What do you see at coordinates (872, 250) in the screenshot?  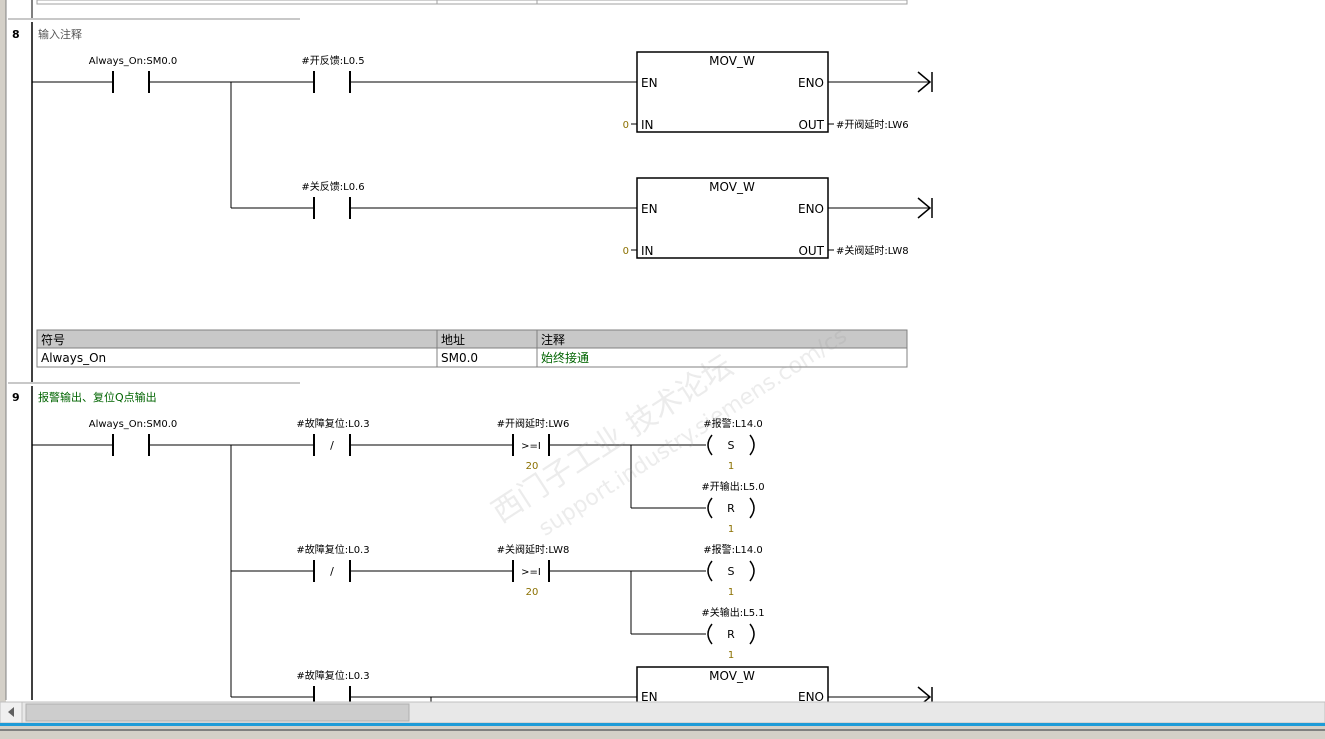 I see `out-label: #关阀延时:LW8` at bounding box center [872, 250].